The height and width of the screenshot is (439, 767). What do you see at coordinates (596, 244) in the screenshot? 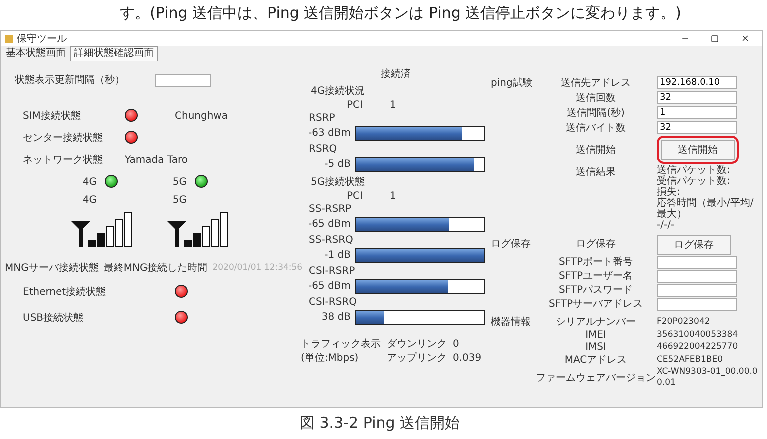
I see `field-label: ログ保存` at bounding box center [596, 244].